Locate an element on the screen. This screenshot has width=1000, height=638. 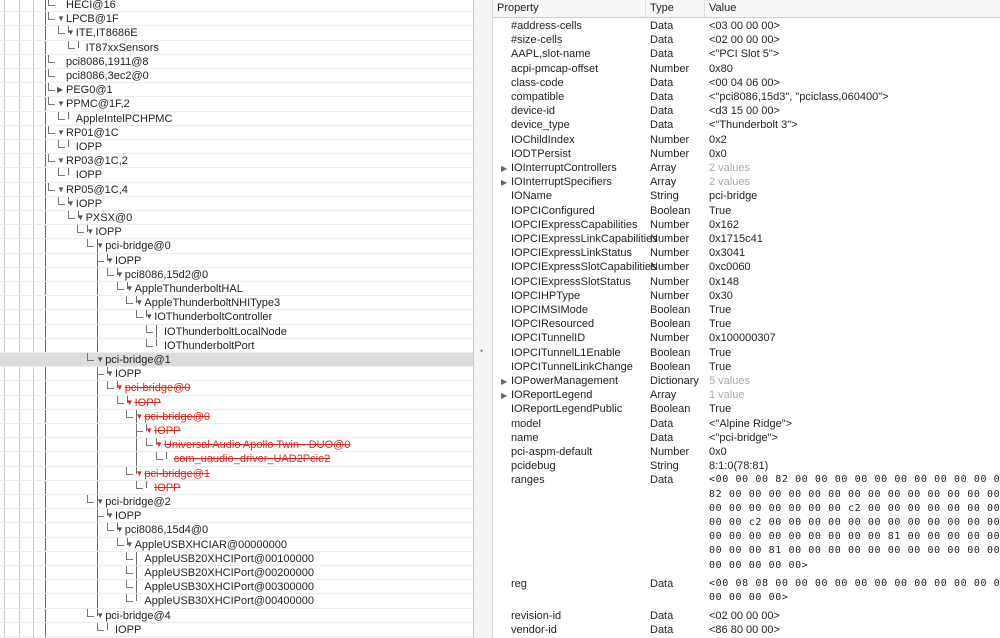
tree-node: pci8086,3ec2@0 is located at coordinates (98, 76).